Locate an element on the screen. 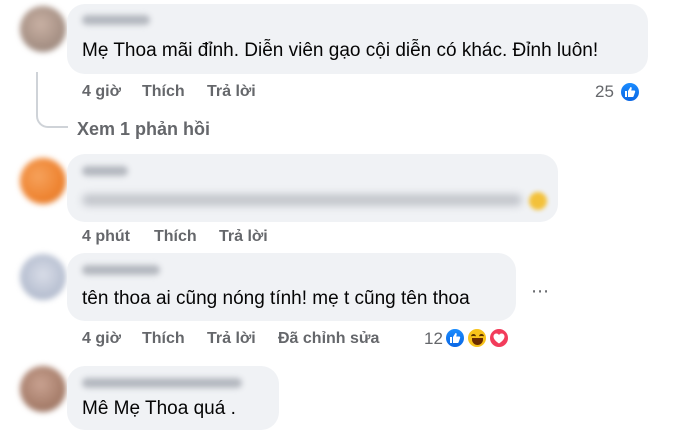 This screenshot has height=430, width=700. comment-bubble is located at coordinates (312, 188).